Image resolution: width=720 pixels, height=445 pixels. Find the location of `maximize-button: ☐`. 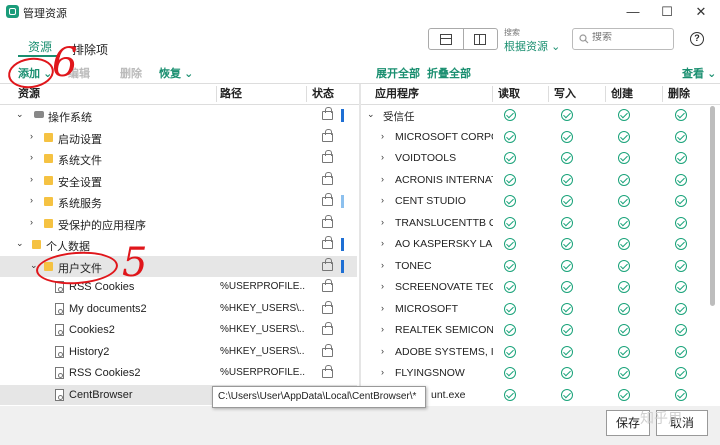

maximize-button: ☐ is located at coordinates (667, 12).